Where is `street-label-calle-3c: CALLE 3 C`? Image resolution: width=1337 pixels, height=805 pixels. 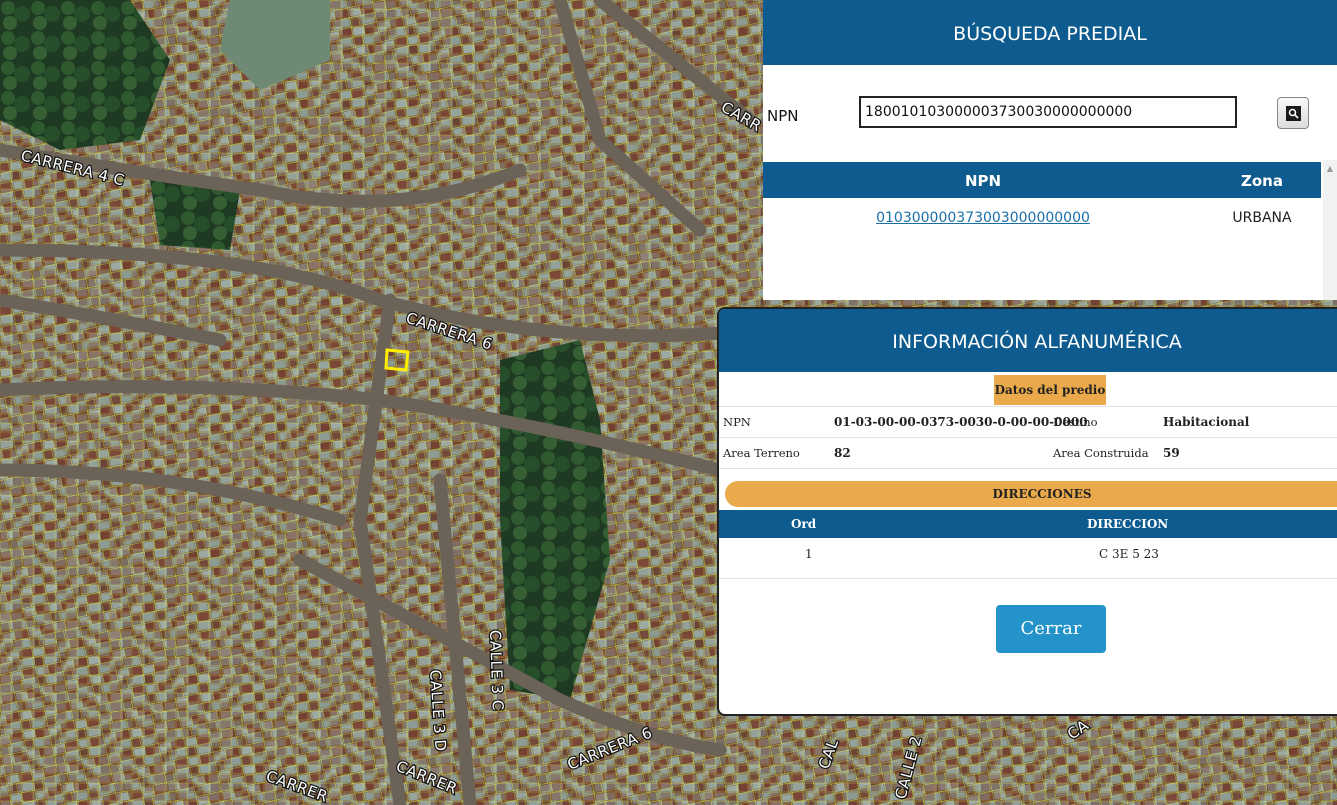
street-label-calle-3c: CALLE 3 C is located at coordinates (496, 671).